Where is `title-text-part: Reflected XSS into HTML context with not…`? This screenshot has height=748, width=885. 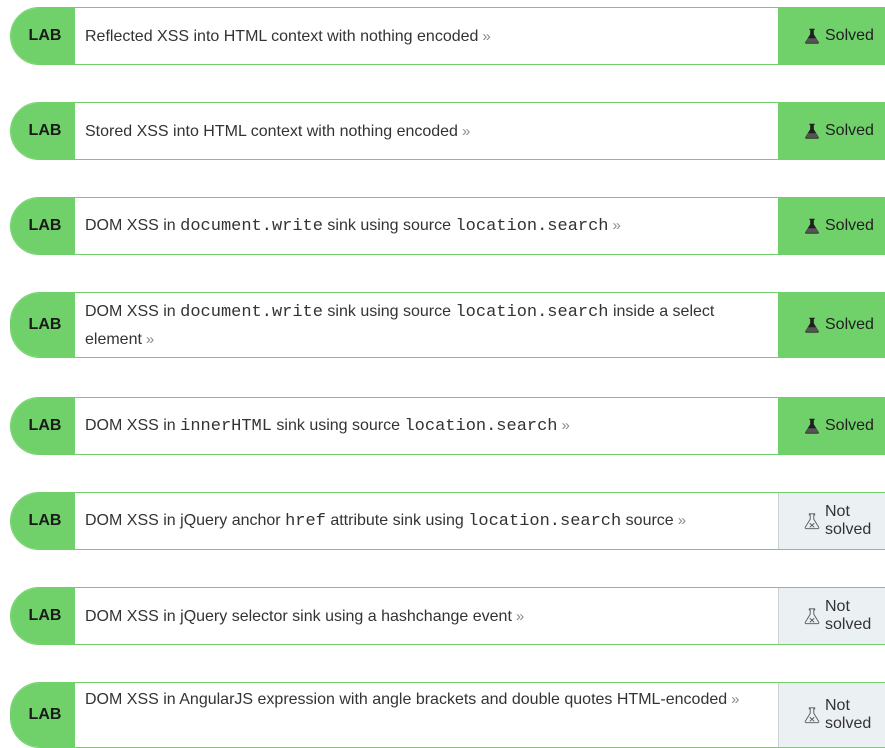 title-text-part: Reflected XSS into HTML context with not… is located at coordinates (282, 36).